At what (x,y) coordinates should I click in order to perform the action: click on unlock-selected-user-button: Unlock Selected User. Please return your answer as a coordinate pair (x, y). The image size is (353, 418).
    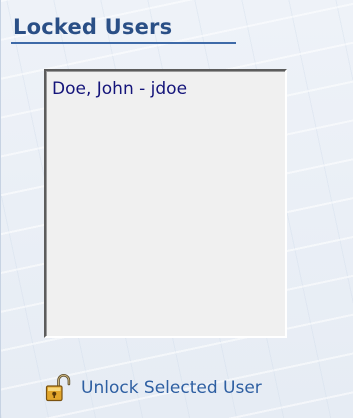
    Looking at the image, I should click on (153, 388).